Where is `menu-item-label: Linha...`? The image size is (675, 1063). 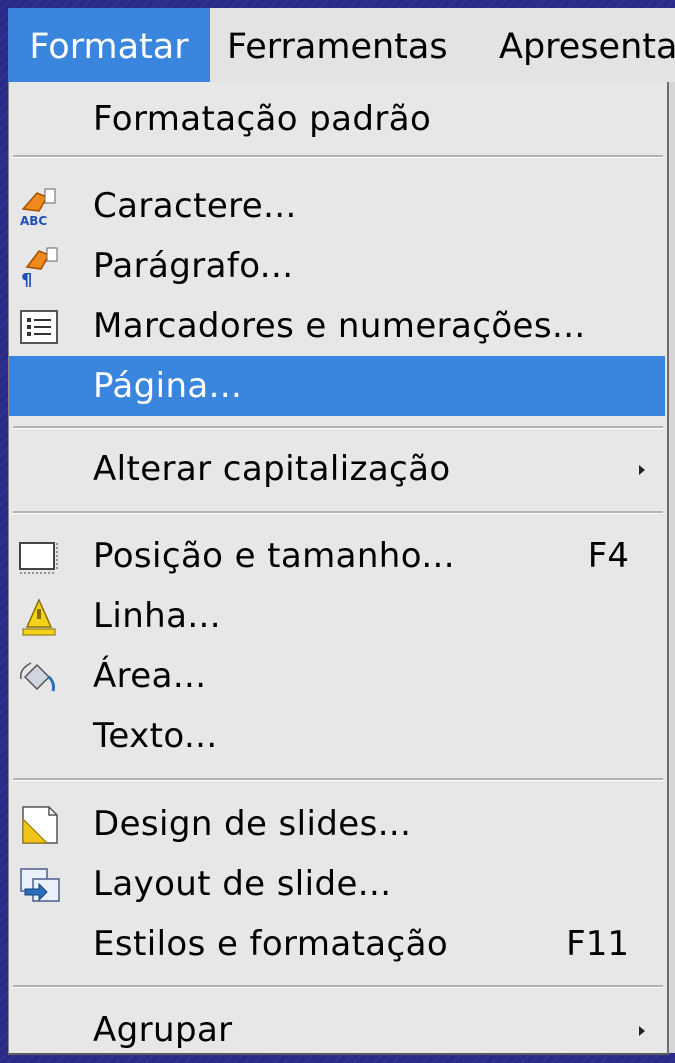
menu-item-label: Linha... is located at coordinates (157, 616).